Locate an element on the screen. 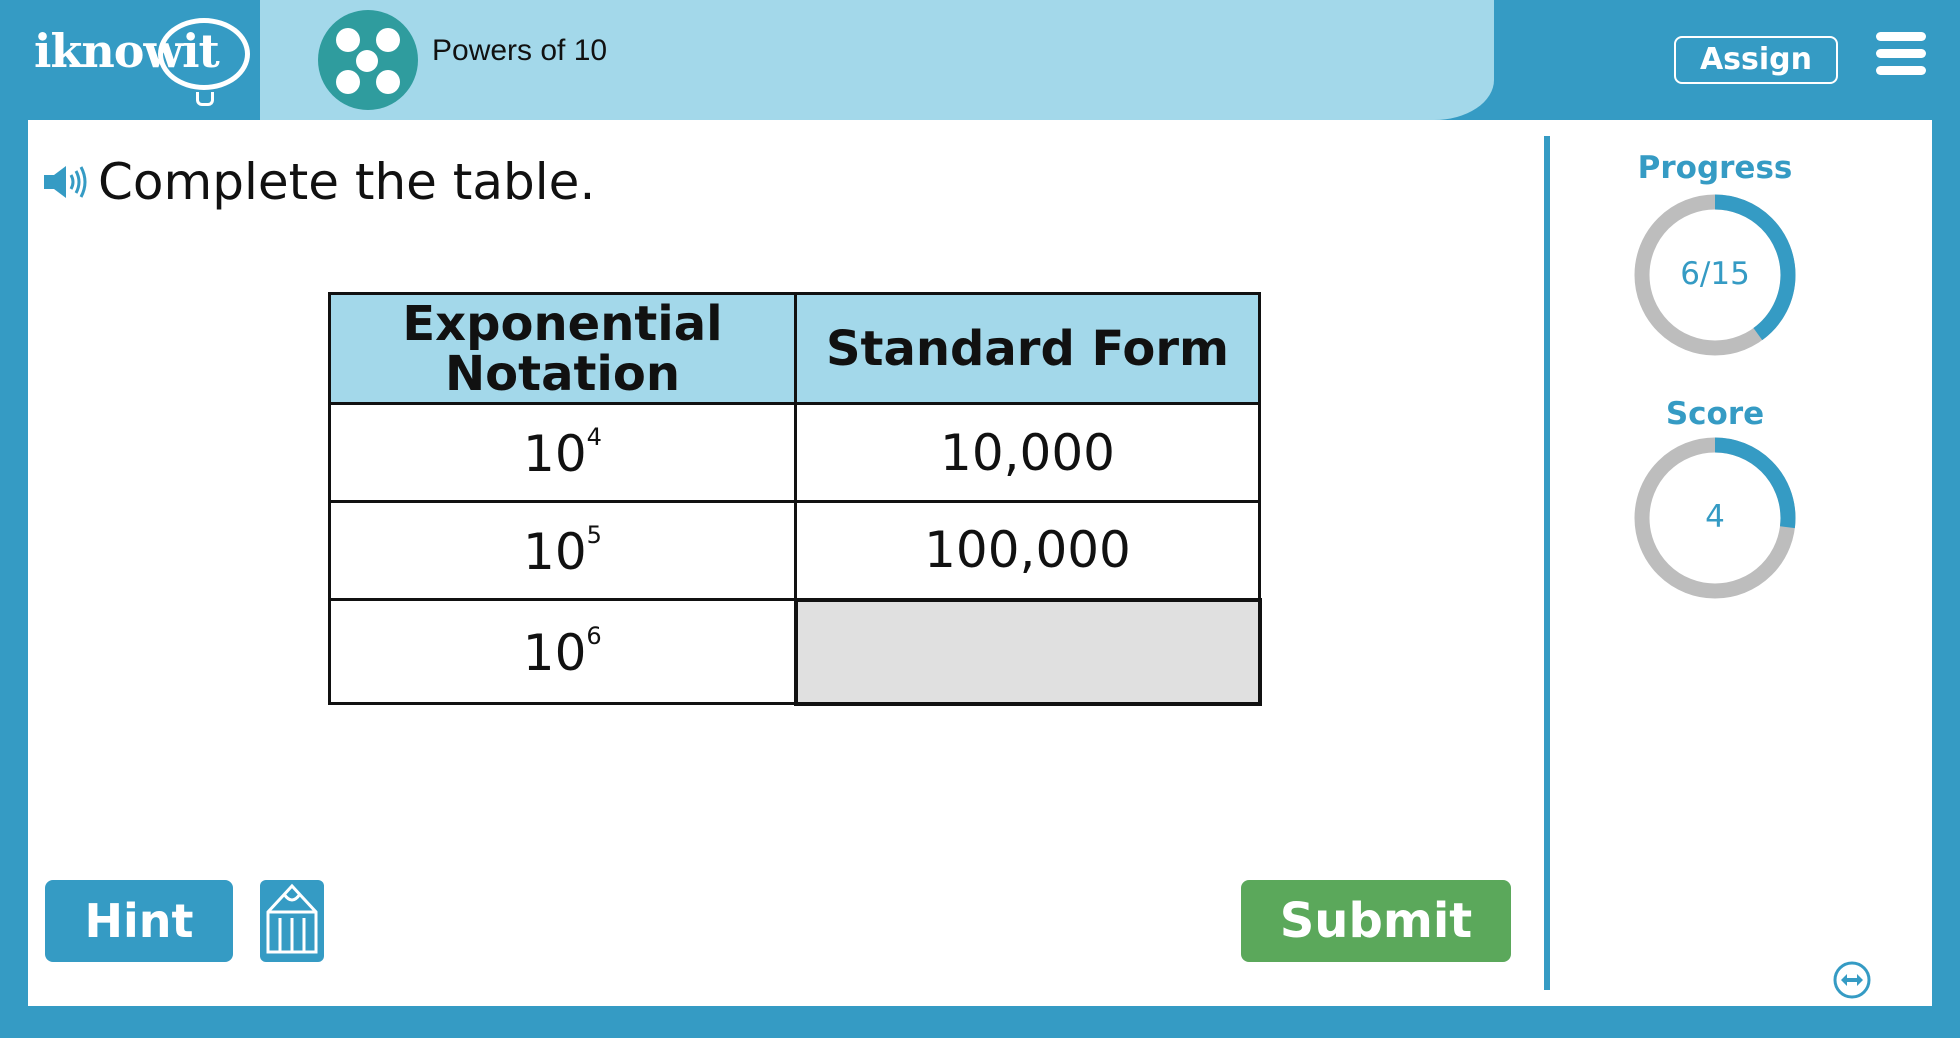 This screenshot has height=1038, width=1960. header-standard-form: Standard Form is located at coordinates (1027, 348).